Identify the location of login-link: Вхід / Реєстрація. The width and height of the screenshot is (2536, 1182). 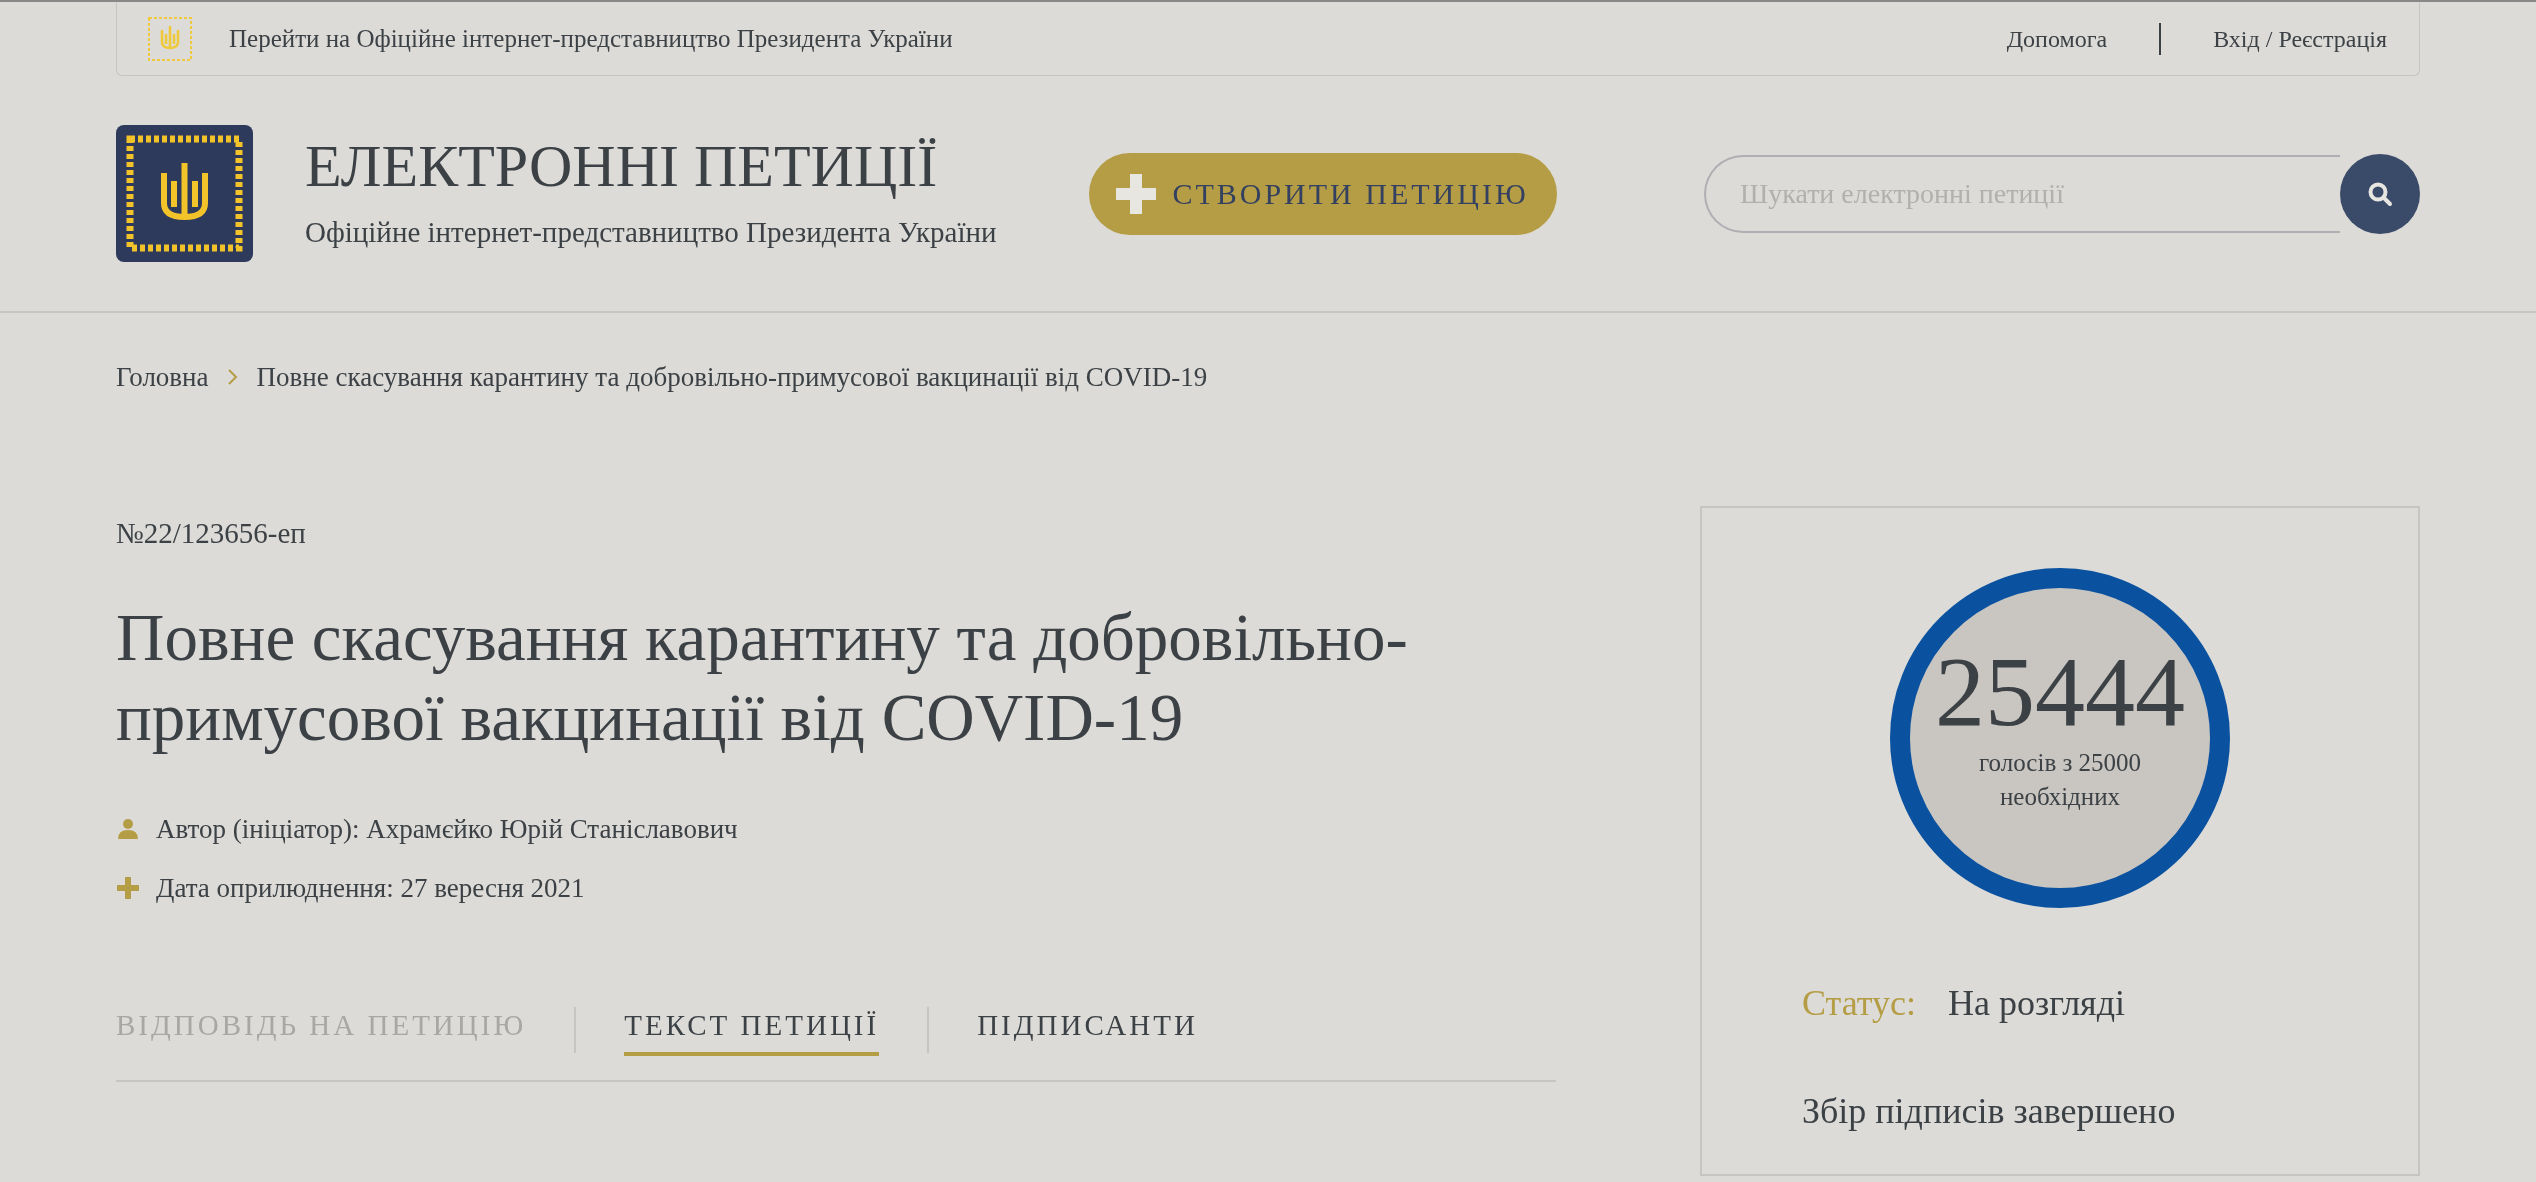
(2300, 38).